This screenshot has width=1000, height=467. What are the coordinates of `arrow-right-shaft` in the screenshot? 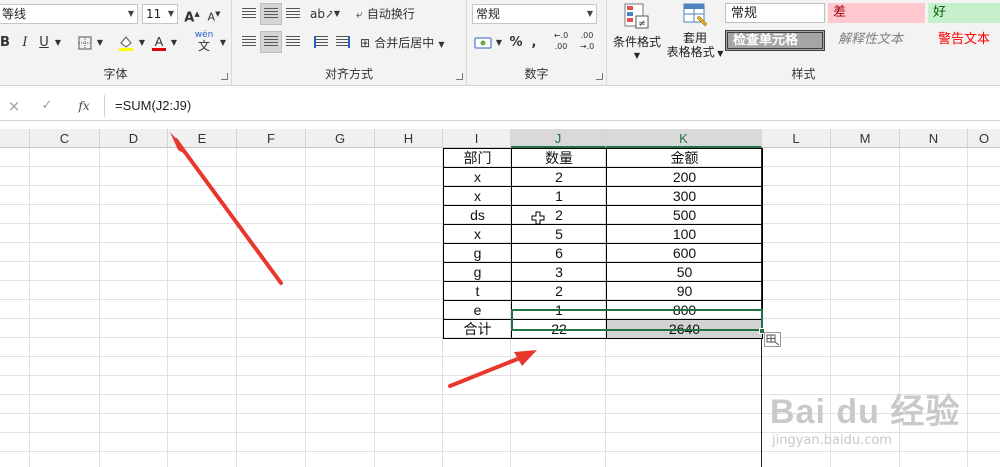 It's located at (485, 372).